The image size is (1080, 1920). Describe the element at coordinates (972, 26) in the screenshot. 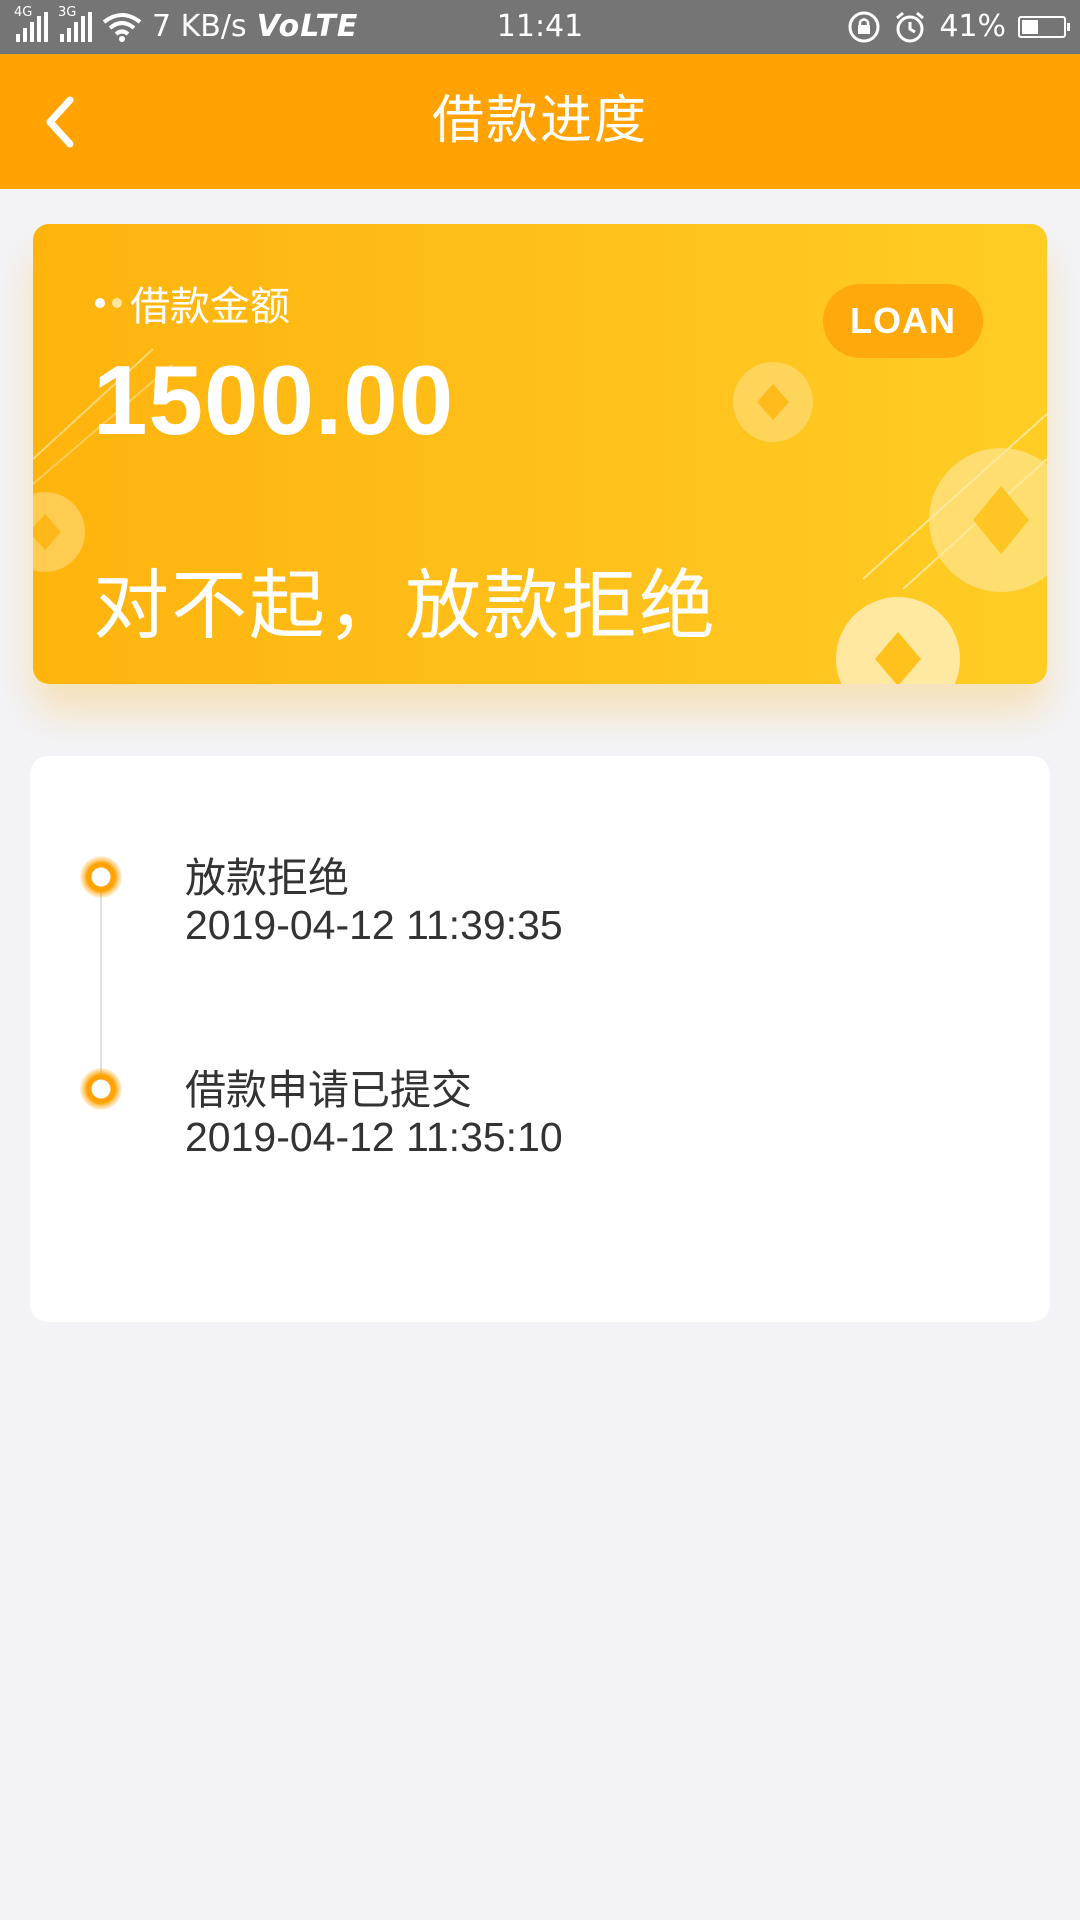

I see `battery-percent: 41%` at that location.